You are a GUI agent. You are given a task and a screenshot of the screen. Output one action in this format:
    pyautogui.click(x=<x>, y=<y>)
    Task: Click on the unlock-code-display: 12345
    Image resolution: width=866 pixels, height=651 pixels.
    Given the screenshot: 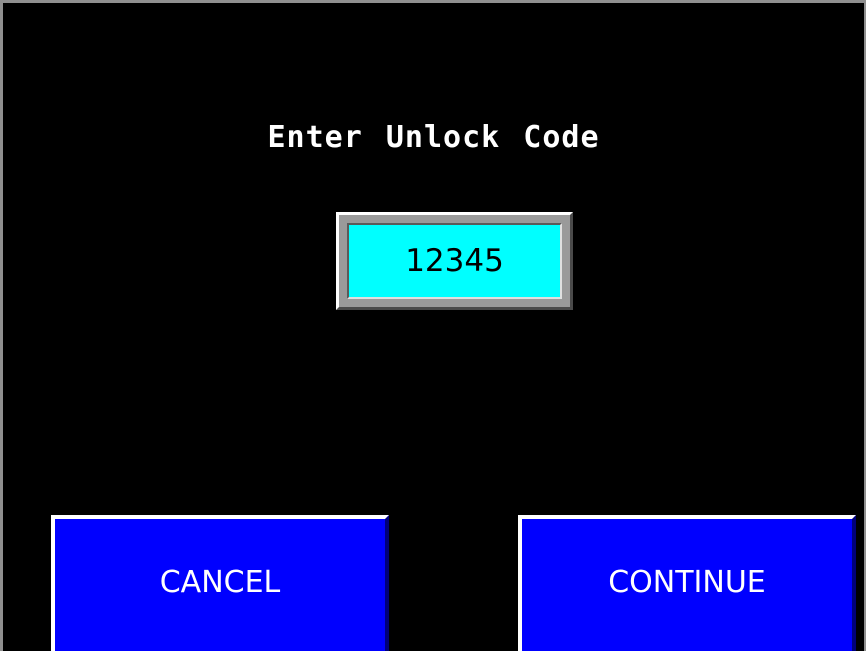 What is the action you would take?
    pyautogui.click(x=454, y=261)
    